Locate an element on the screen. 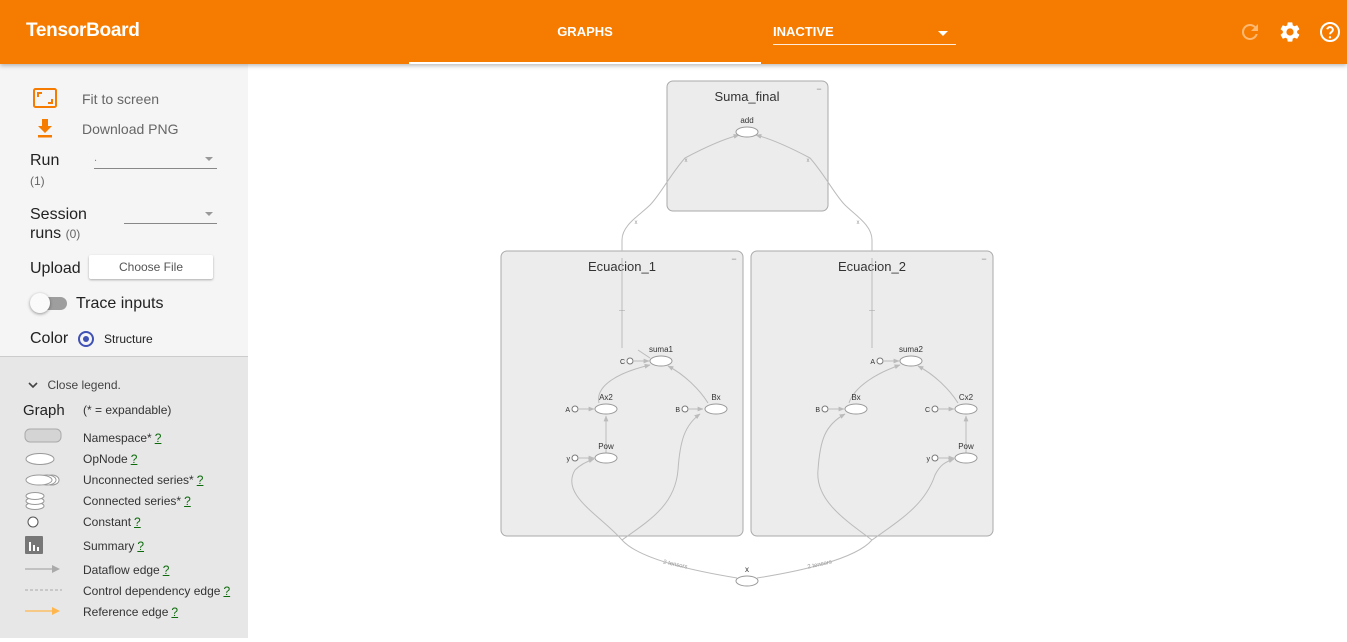  download-png-button: Download PNG is located at coordinates (130, 129).